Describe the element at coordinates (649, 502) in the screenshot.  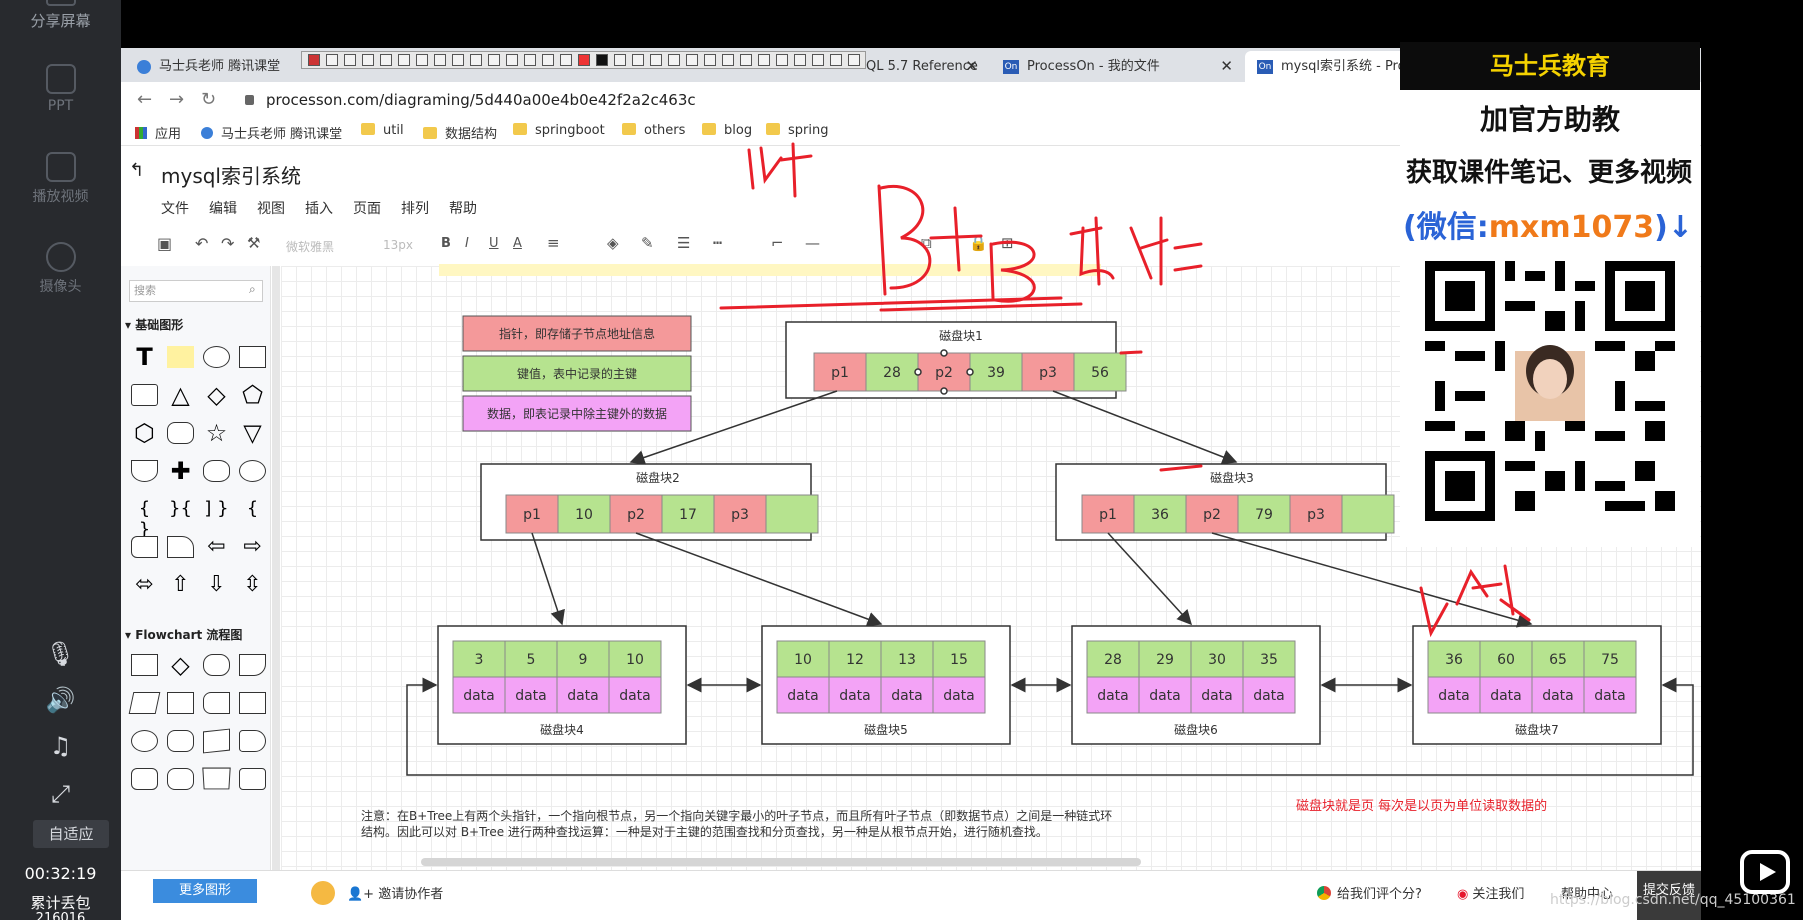
I see `disk-block-2: 磁盘块2 p1 10 p2 17 p3` at that location.